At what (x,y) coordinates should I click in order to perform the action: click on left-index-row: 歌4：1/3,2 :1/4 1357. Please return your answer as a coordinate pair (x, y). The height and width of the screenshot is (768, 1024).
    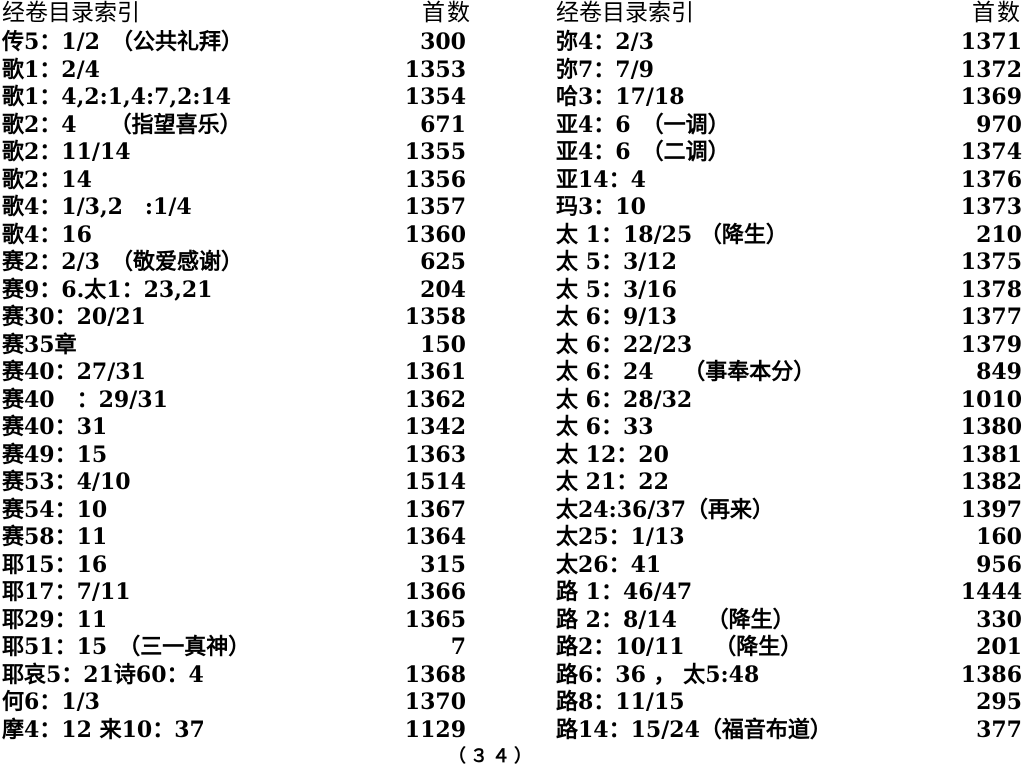
    Looking at the image, I should click on (237, 208).